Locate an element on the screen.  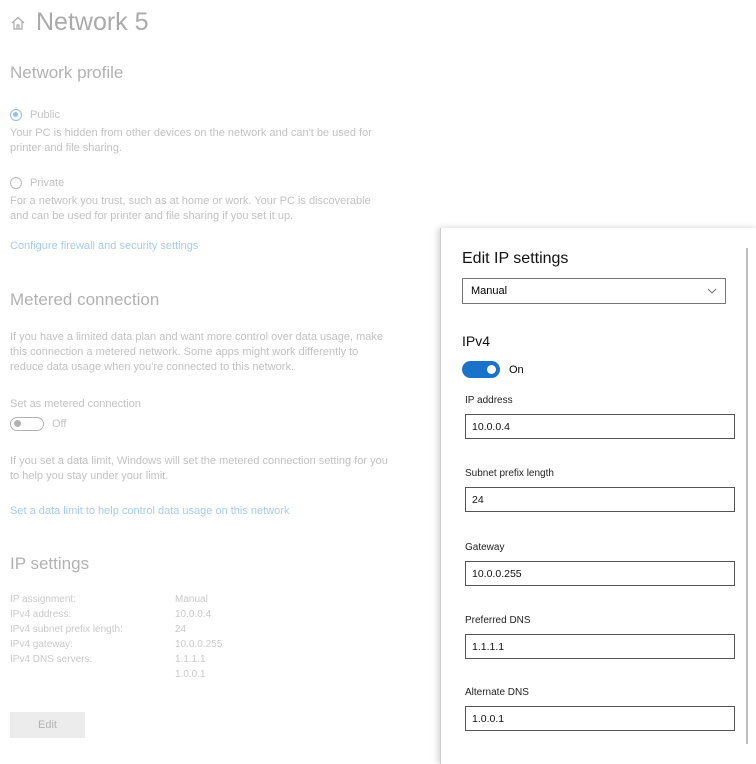
subnet-prefix-label: Subnet prefix length is located at coordinates (509, 473).